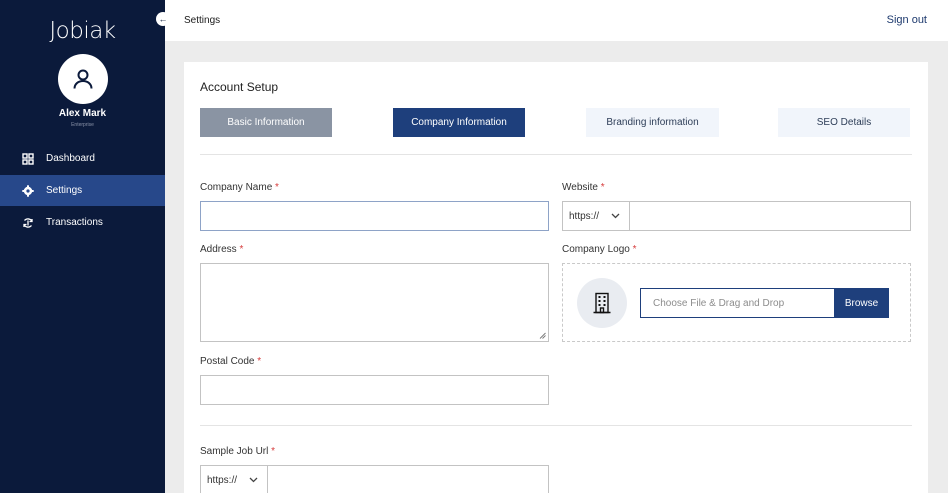 This screenshot has height=493, width=948. I want to click on sidebar-item-dashboard: Dashboard, so click(82, 158).